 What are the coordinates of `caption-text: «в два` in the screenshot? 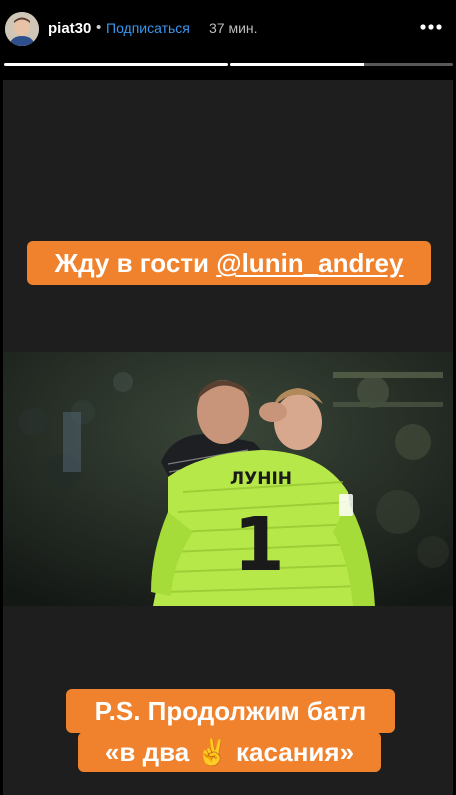 It's located at (150, 752).